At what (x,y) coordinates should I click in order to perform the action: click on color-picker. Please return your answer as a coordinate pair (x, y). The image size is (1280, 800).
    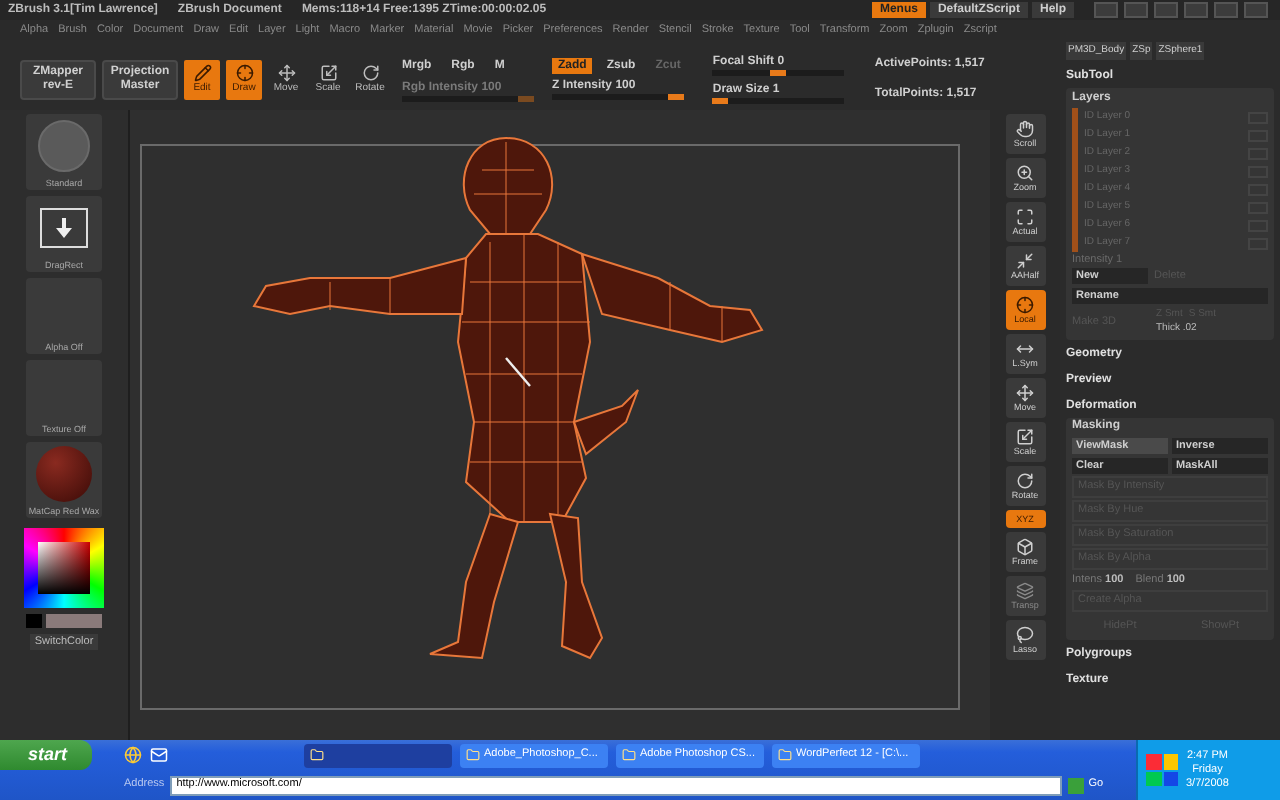
    Looking at the image, I should click on (64, 568).